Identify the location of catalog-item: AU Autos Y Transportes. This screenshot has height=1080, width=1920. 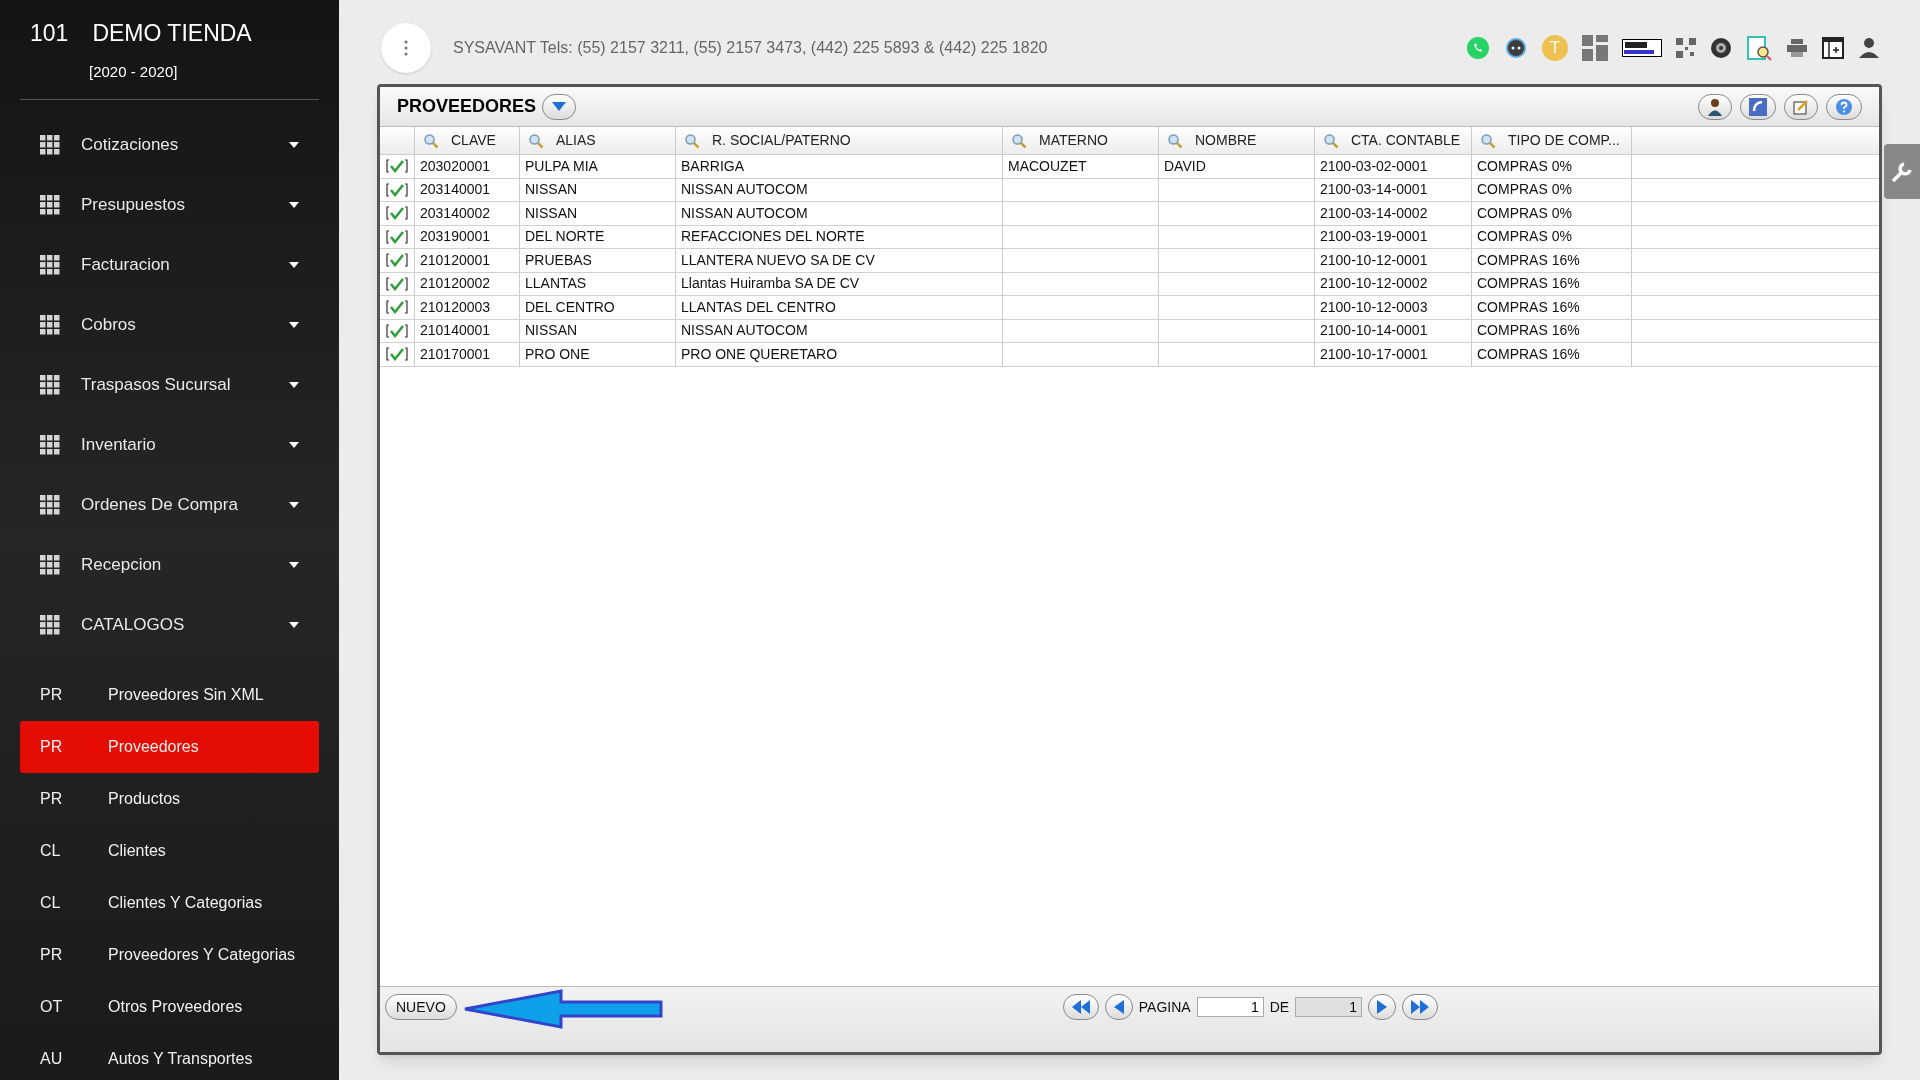
(169, 1056).